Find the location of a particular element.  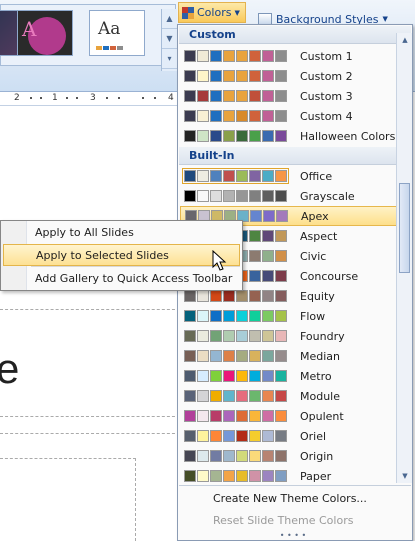

theme-color-item: Metro is located at coordinates (289, 376).